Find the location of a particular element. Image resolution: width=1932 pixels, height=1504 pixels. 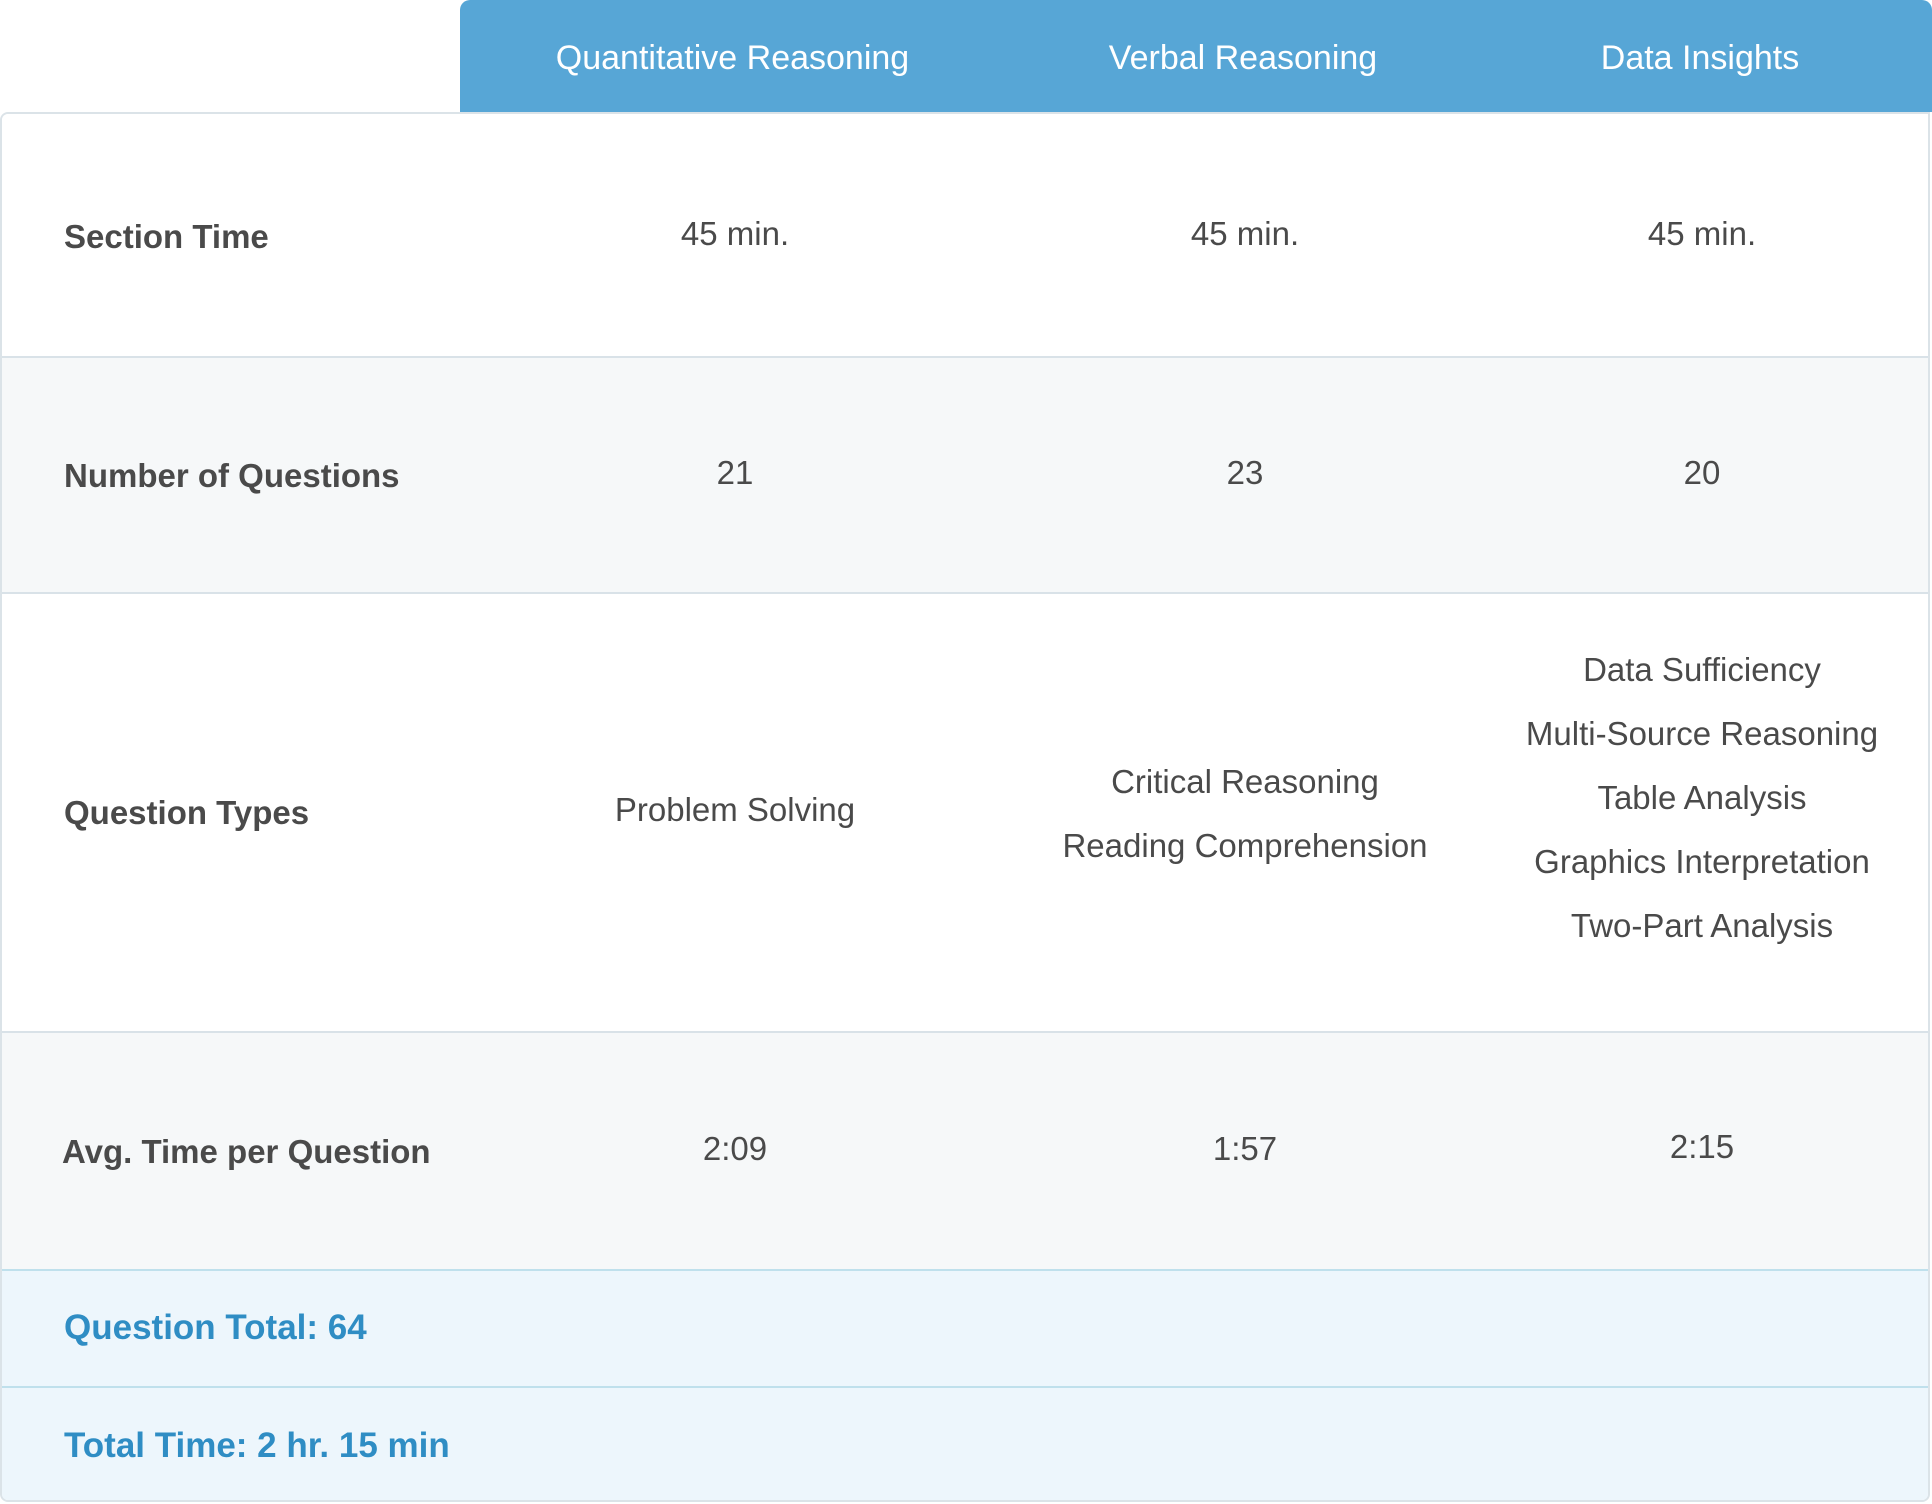

question-type: Critical Reasoning is located at coordinates (1245, 781).